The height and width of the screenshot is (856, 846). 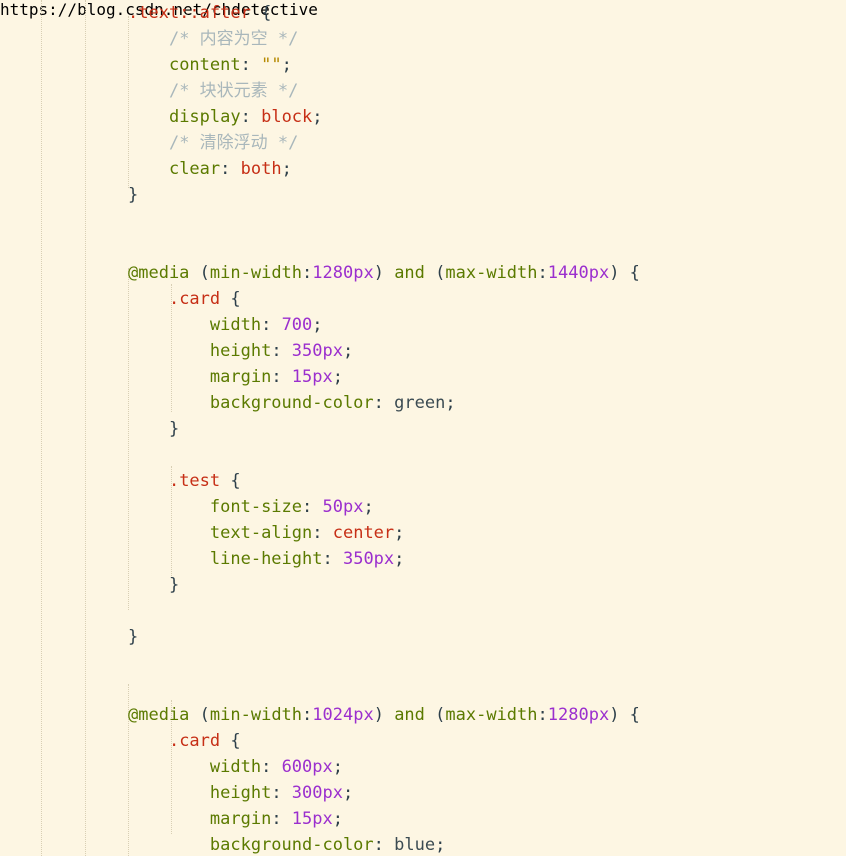 What do you see at coordinates (423, 507) in the screenshot?
I see `code-line: font-size: 50px;` at bounding box center [423, 507].